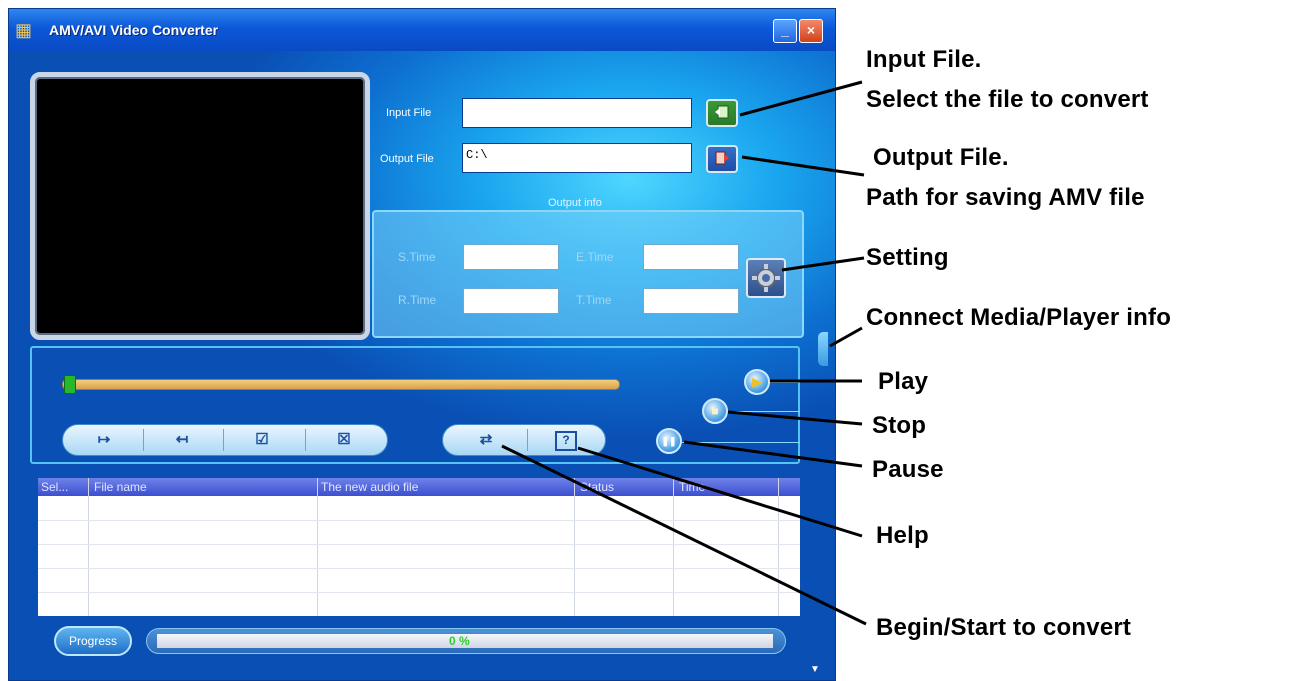 This screenshot has height=681, width=1304. Describe the element at coordinates (823, 349) in the screenshot. I see `connect-media-tab` at that location.